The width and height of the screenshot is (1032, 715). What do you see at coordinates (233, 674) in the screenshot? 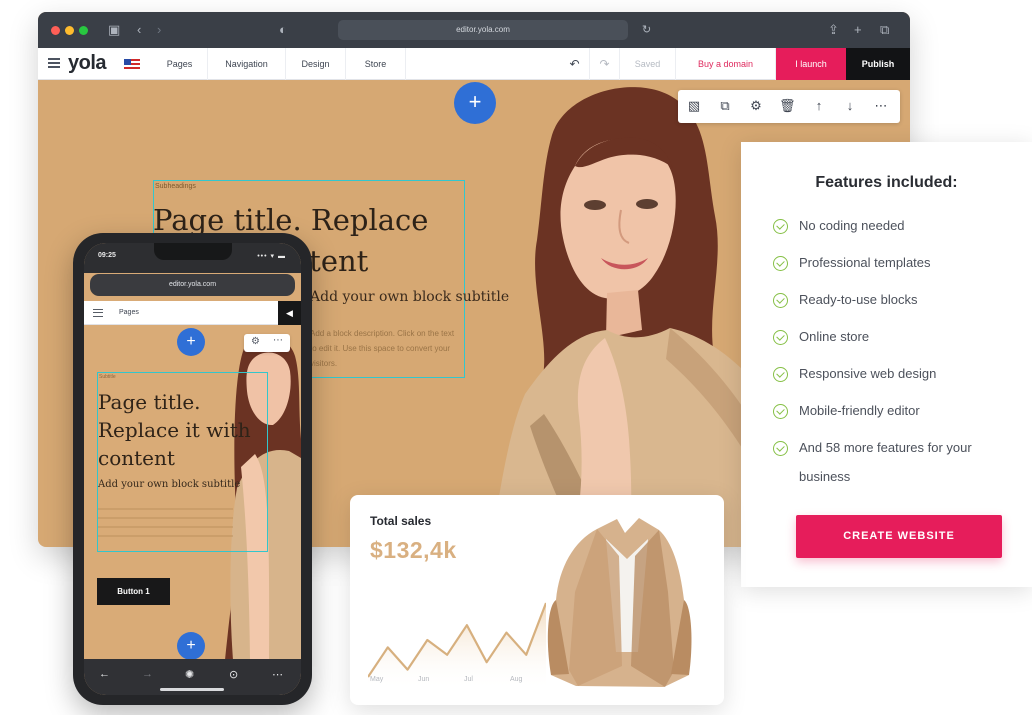
I see `mobile-tabs-icon: ⊙` at bounding box center [233, 674].